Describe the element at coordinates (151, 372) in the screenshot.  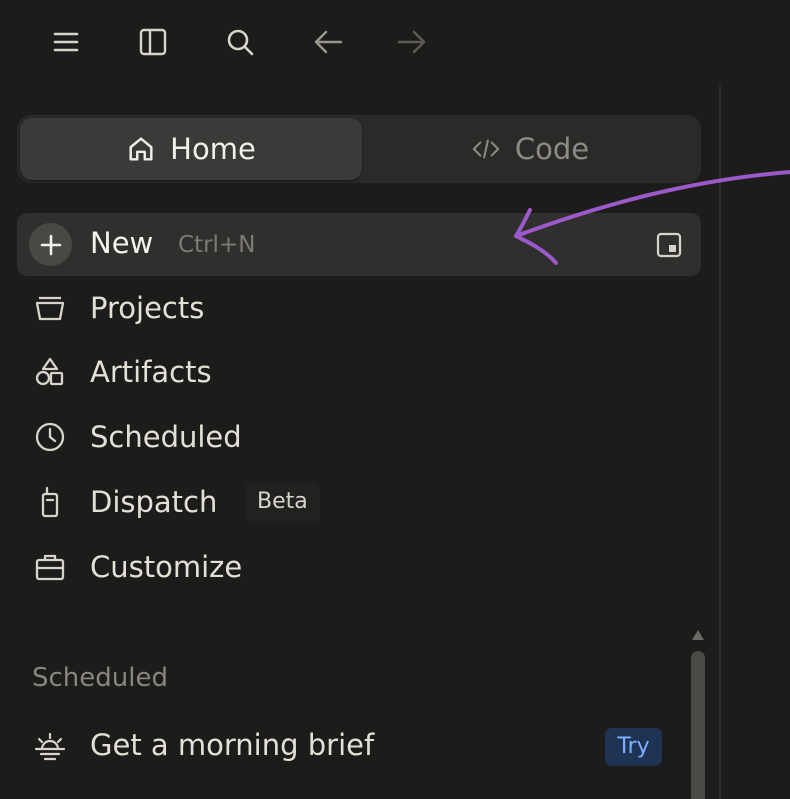
I see `sidebar-item-label: Artifacts` at that location.